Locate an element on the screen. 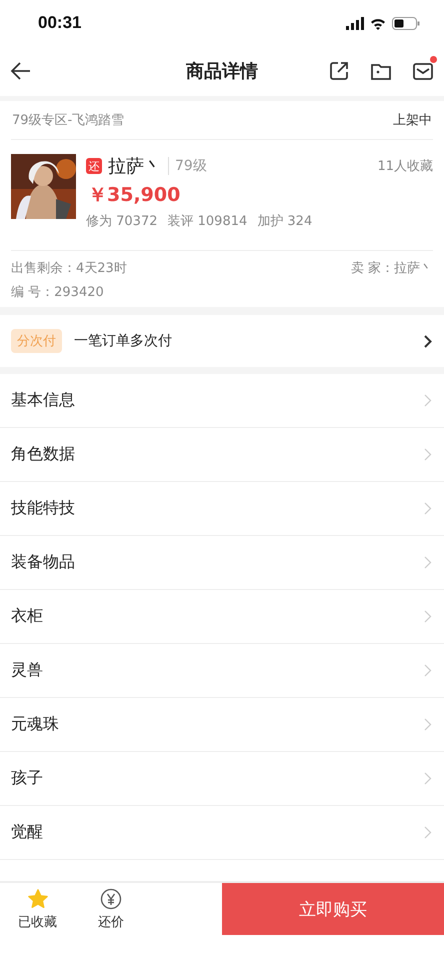 This screenshot has width=444, height=960. section-row: 孩子 is located at coordinates (222, 779).